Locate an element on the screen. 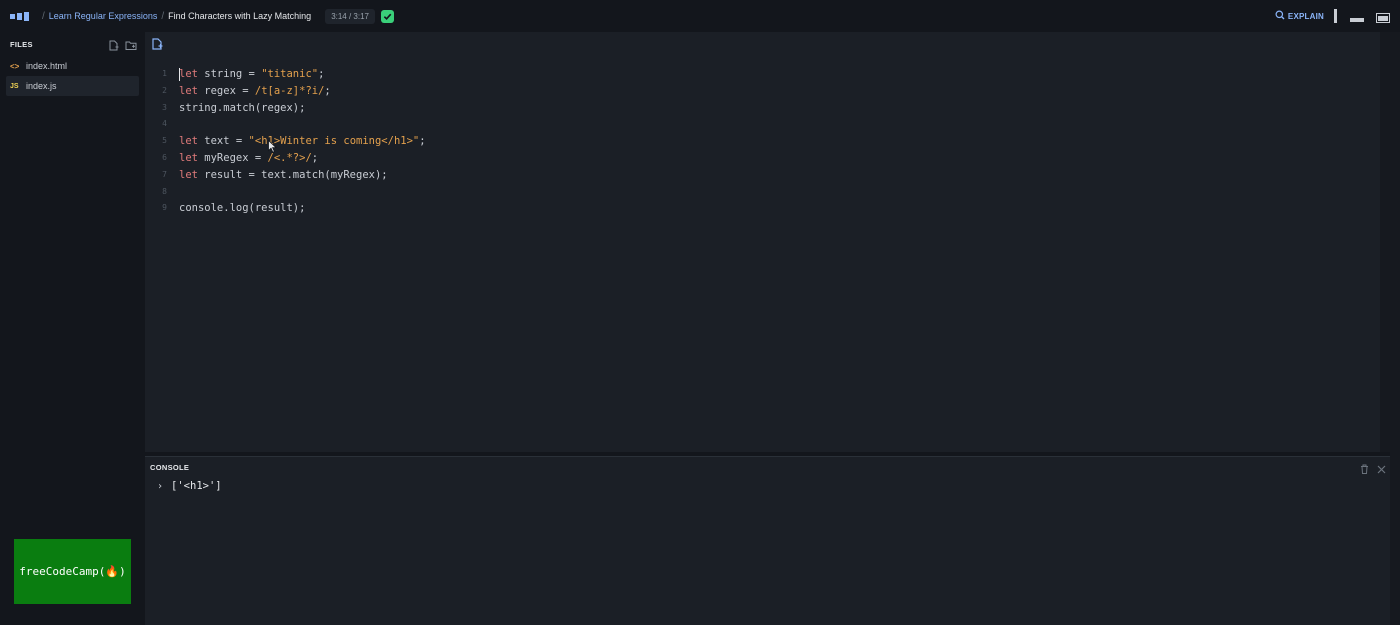 The width and height of the screenshot is (1400, 625). right-panel-edge is located at coordinates (1395, 328).